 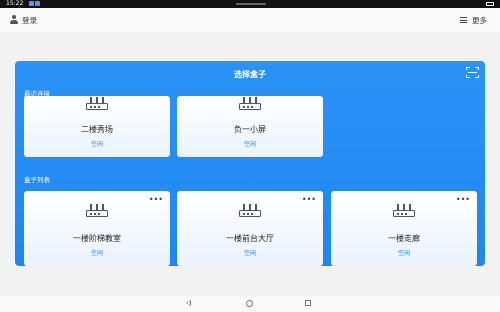 I want to click on top-bar: 登录 更多, so click(x=250, y=20).